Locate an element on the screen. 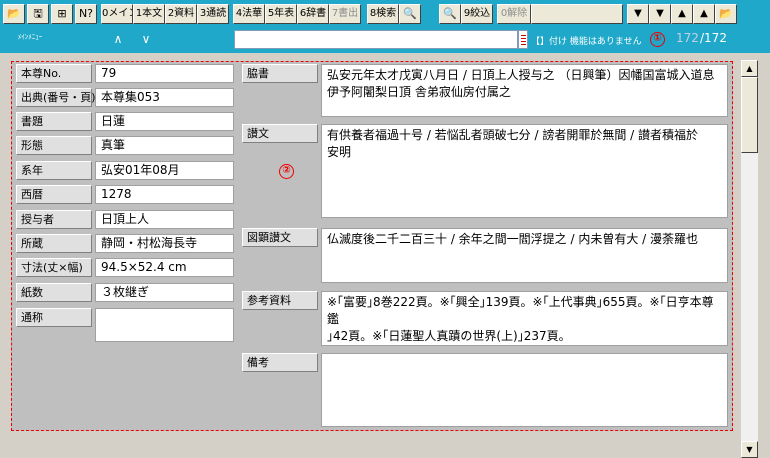 The width and height of the screenshot is (770, 458). field-value-location: 静岡・村松海長寺 is located at coordinates (164, 243).